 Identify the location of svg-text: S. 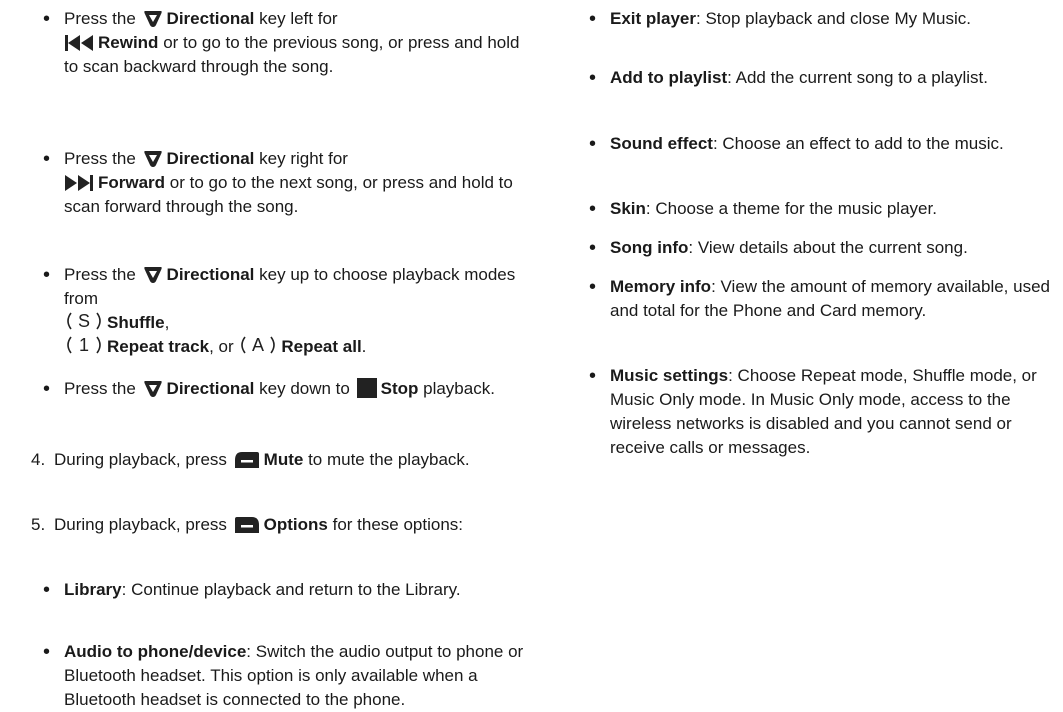
(84, 321).